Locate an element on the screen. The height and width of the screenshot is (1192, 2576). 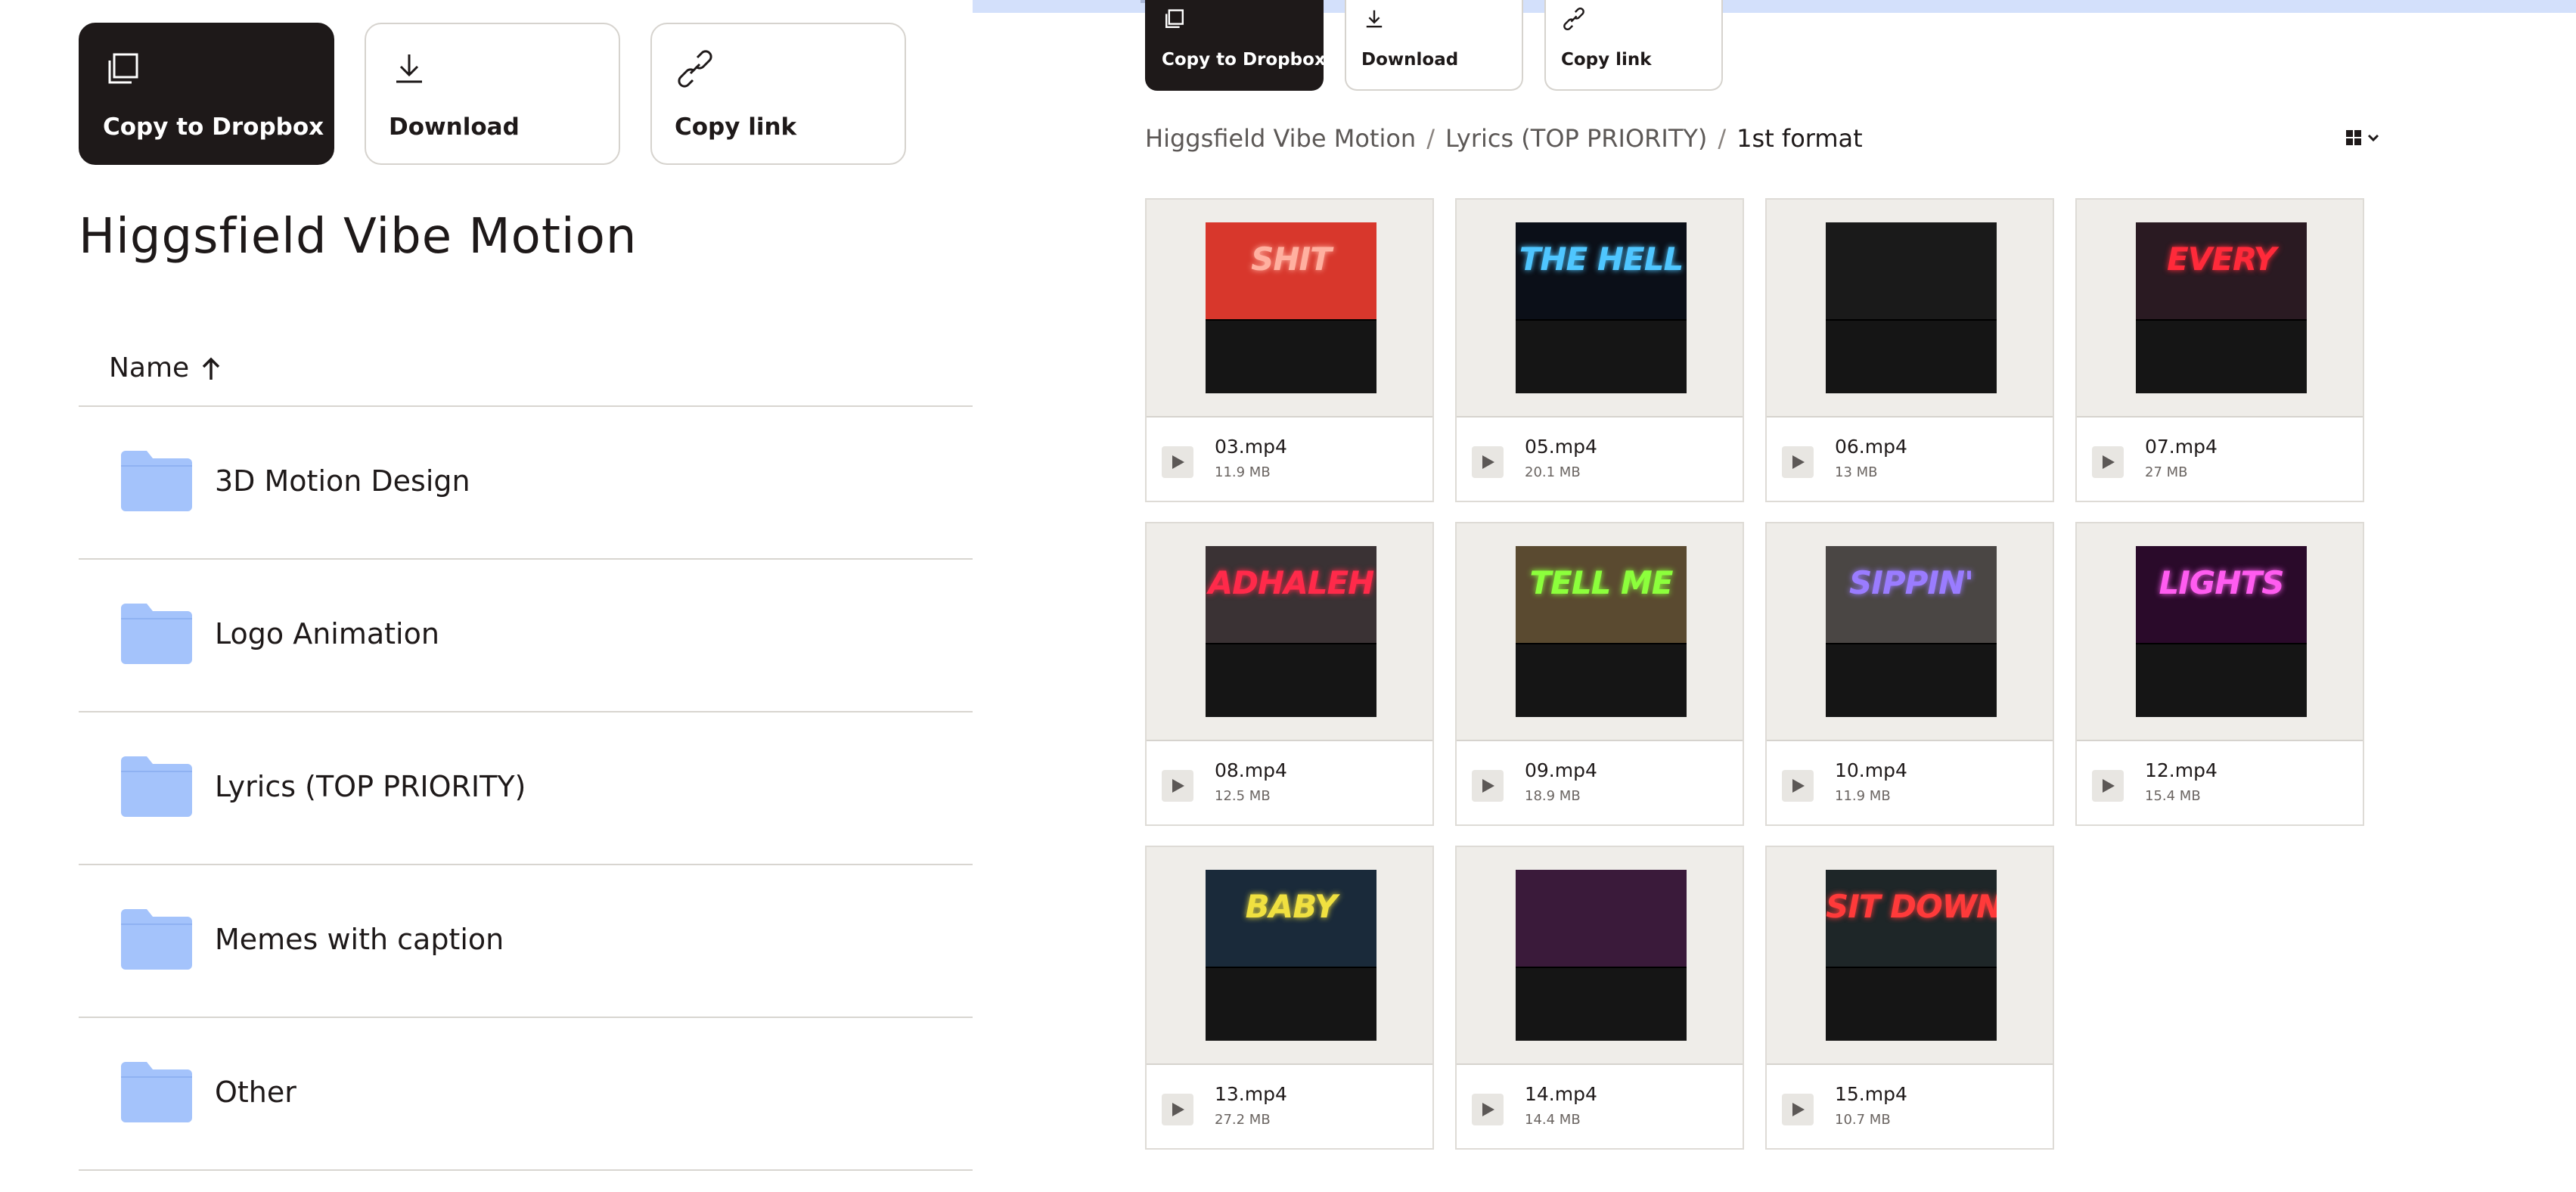
video-thumbnail: LIGHTS is located at coordinates (2221, 631).